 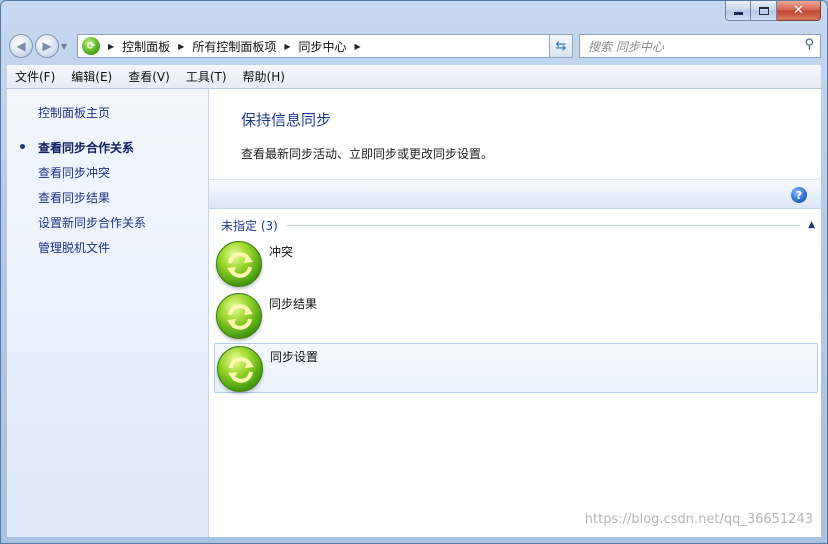 I want to click on refresh-icon: ⇆, so click(x=561, y=46).